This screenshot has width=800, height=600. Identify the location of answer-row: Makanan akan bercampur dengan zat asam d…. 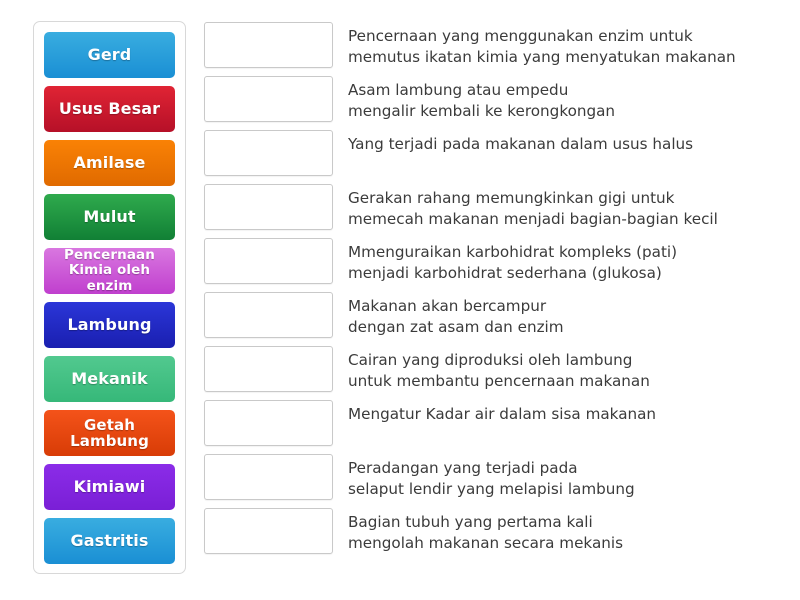
(502, 315).